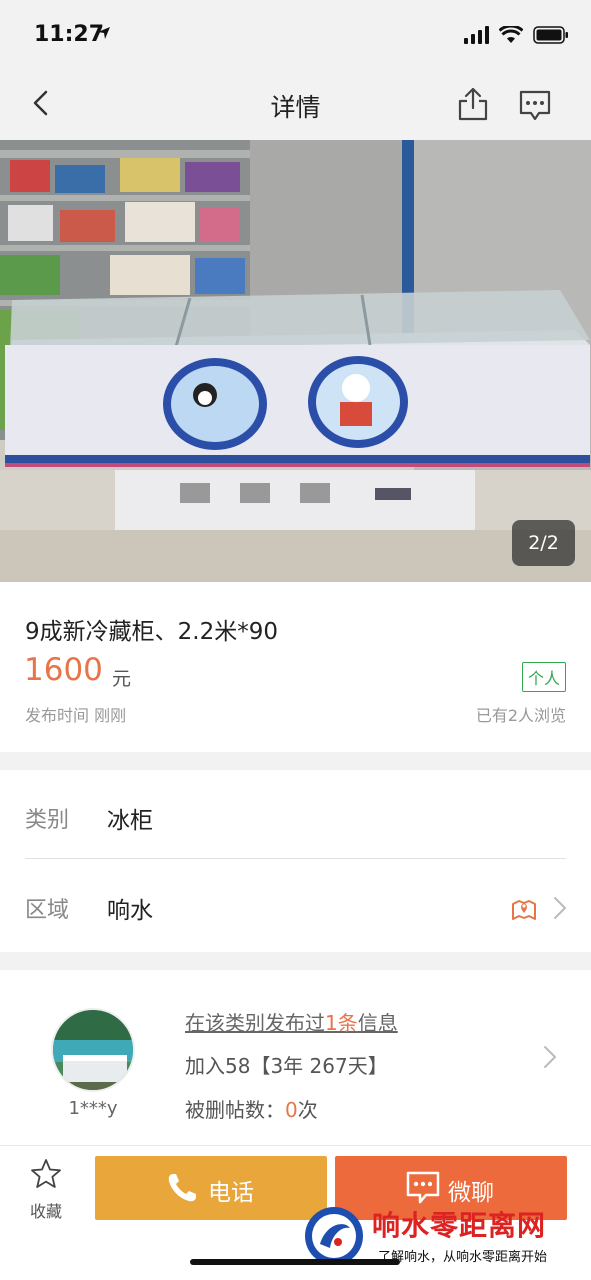 The image size is (591, 1280). I want to click on deleted-posts: 被删帖数：0次, so click(251, 1108).